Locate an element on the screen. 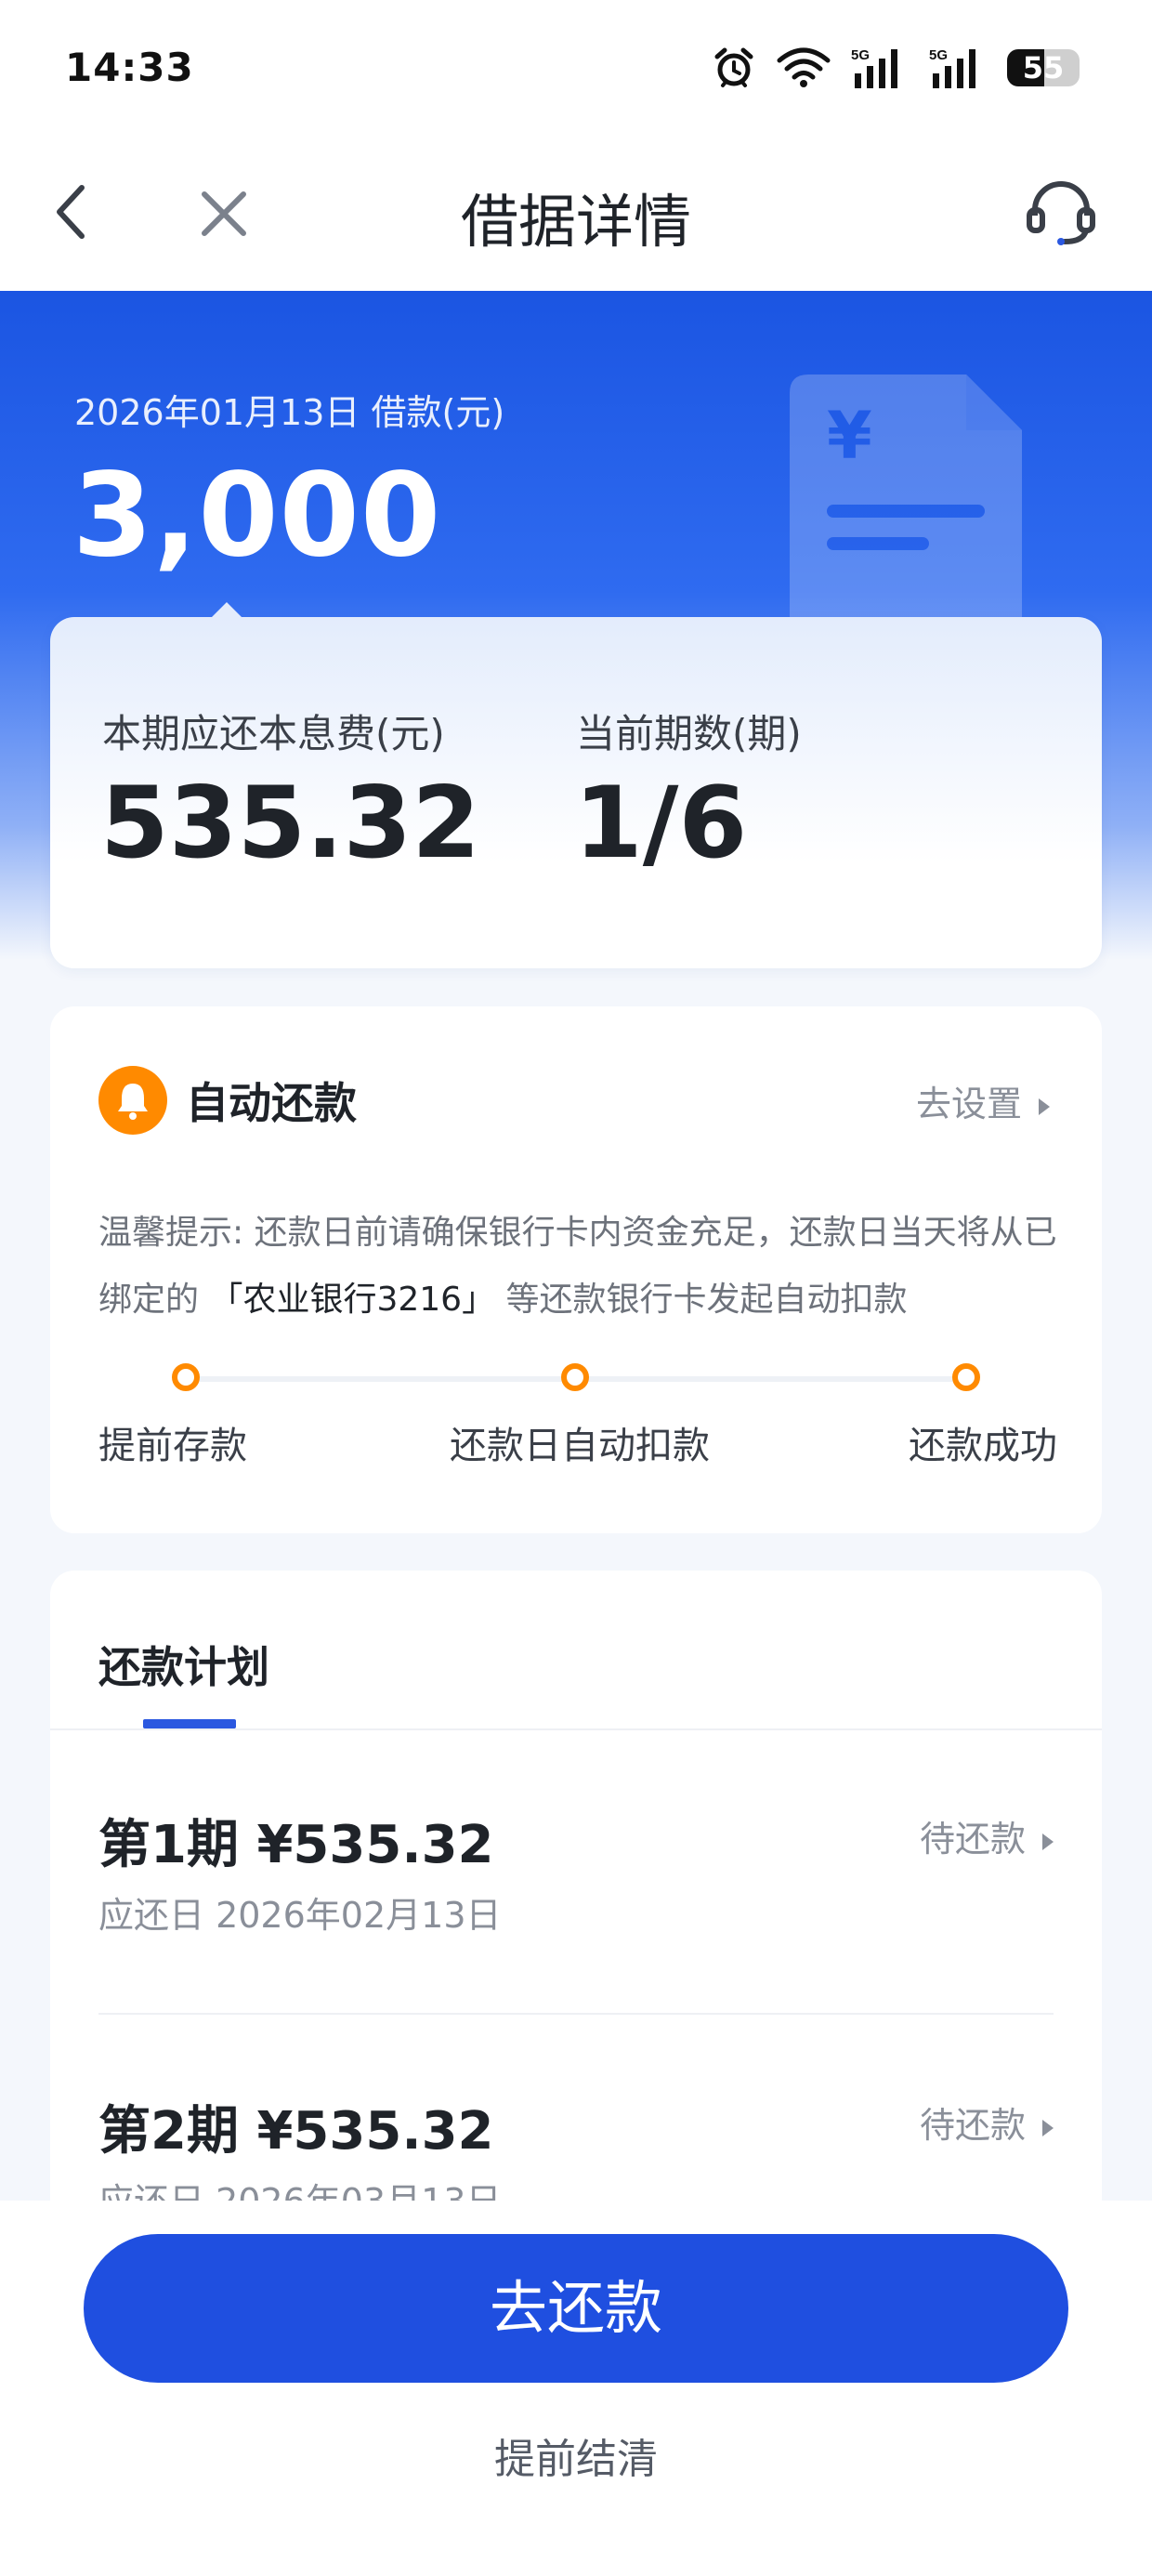 Image resolution: width=1152 pixels, height=2576 pixels. go-settings-link: 去设置 is located at coordinates (983, 1100).